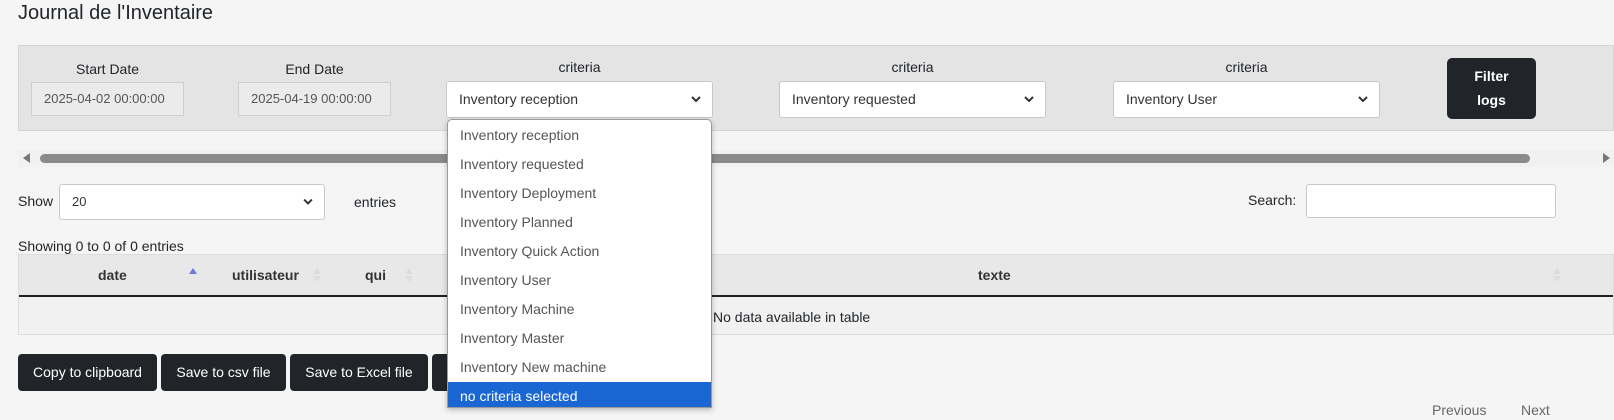  I want to click on entries-label: entries, so click(375, 202).